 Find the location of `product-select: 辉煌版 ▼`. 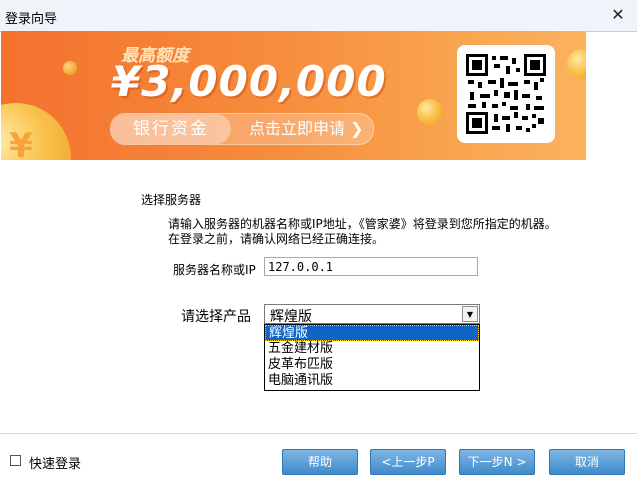

product-select: 辉煌版 ▼ is located at coordinates (372, 314).